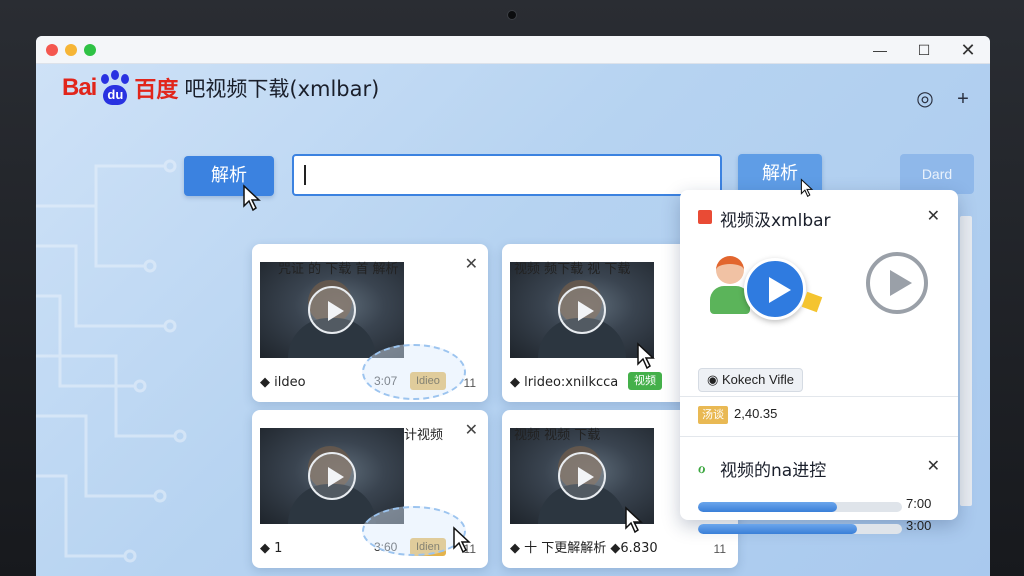 The height and width of the screenshot is (576, 1024). I want to click on panel-title: 视频汲xmlbar, so click(775, 221).